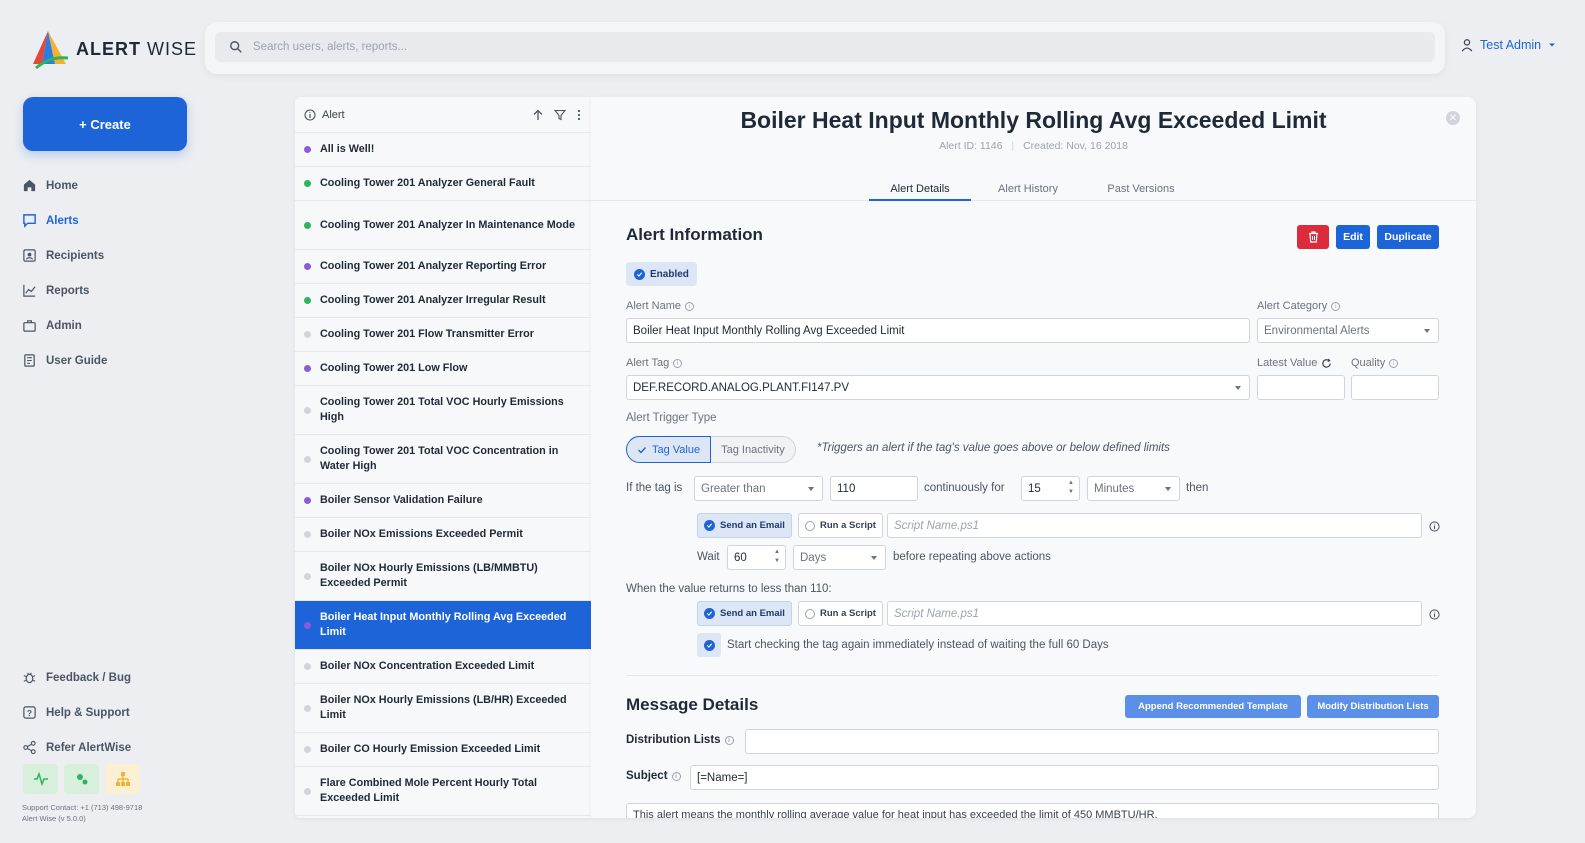 Image resolution: width=1585 pixels, height=843 pixels. I want to click on wait-unit-select: Days, so click(839, 557).